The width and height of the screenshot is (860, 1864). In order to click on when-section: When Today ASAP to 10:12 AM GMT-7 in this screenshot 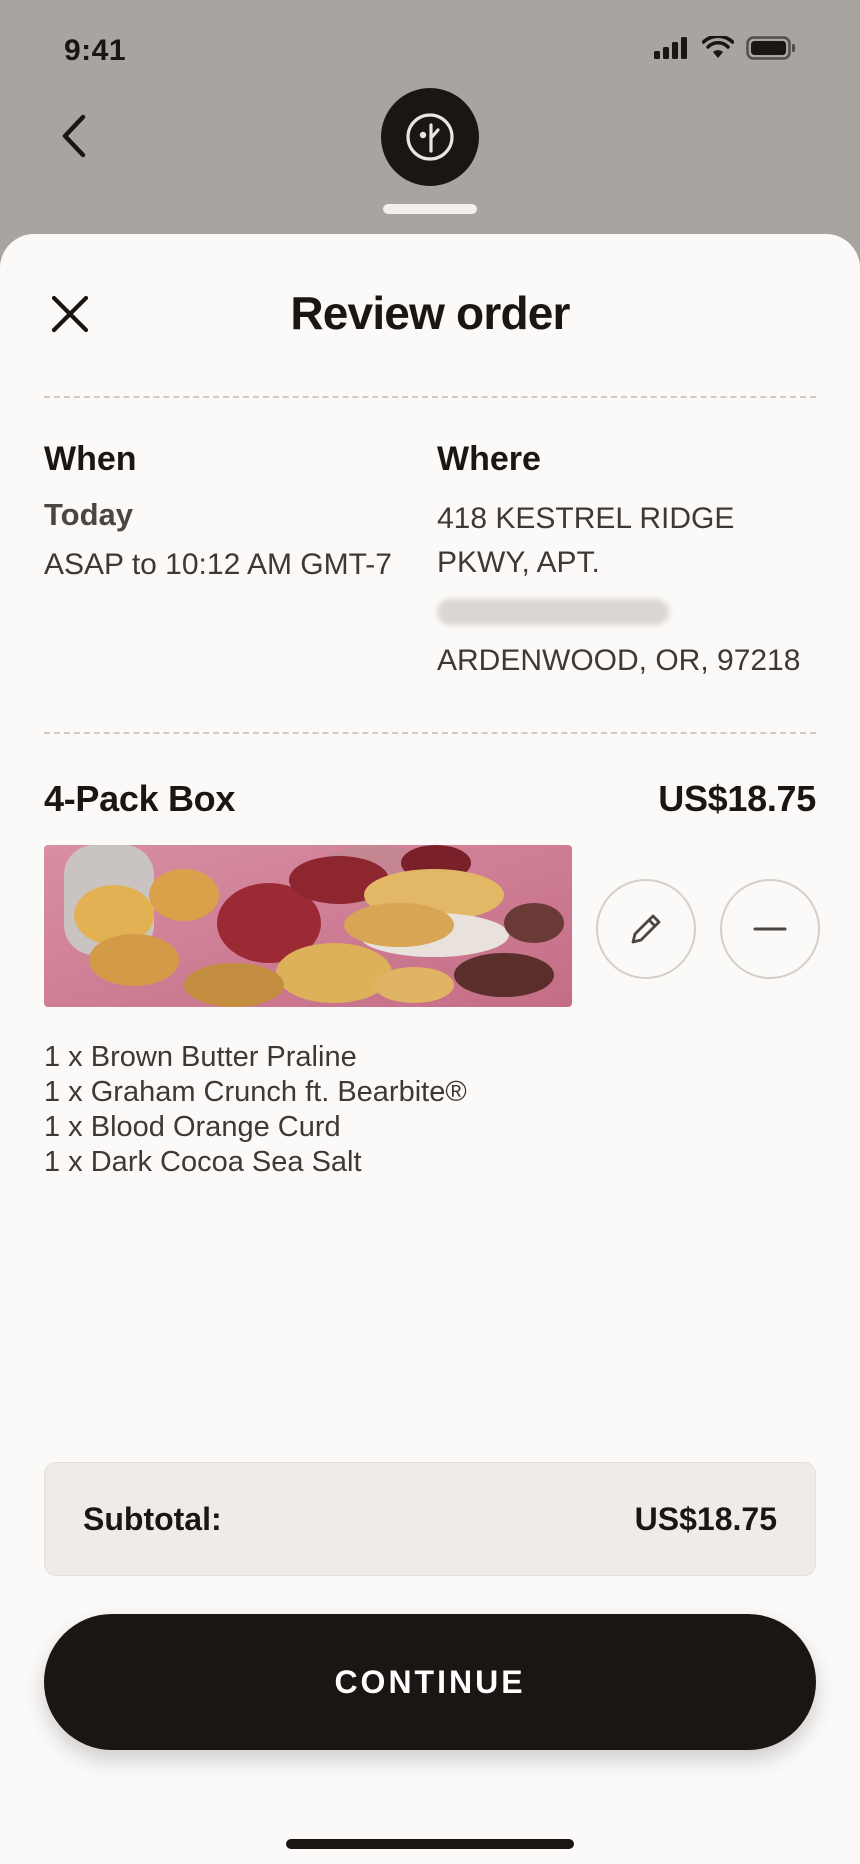, I will do `click(224, 513)`.